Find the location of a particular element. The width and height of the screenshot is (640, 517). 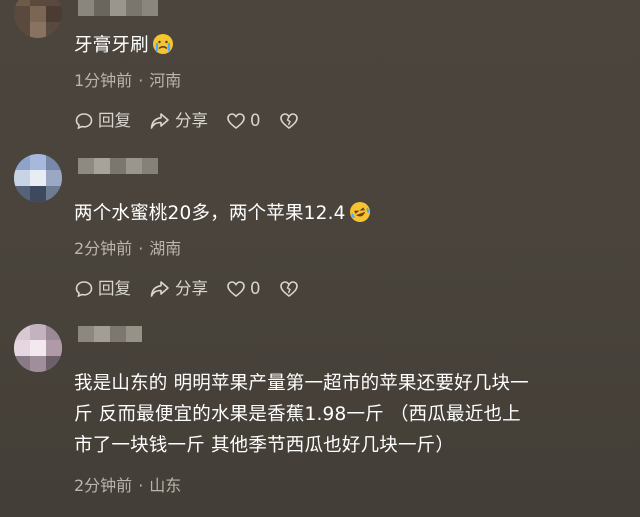

comment-location: 山东 is located at coordinates (165, 485).